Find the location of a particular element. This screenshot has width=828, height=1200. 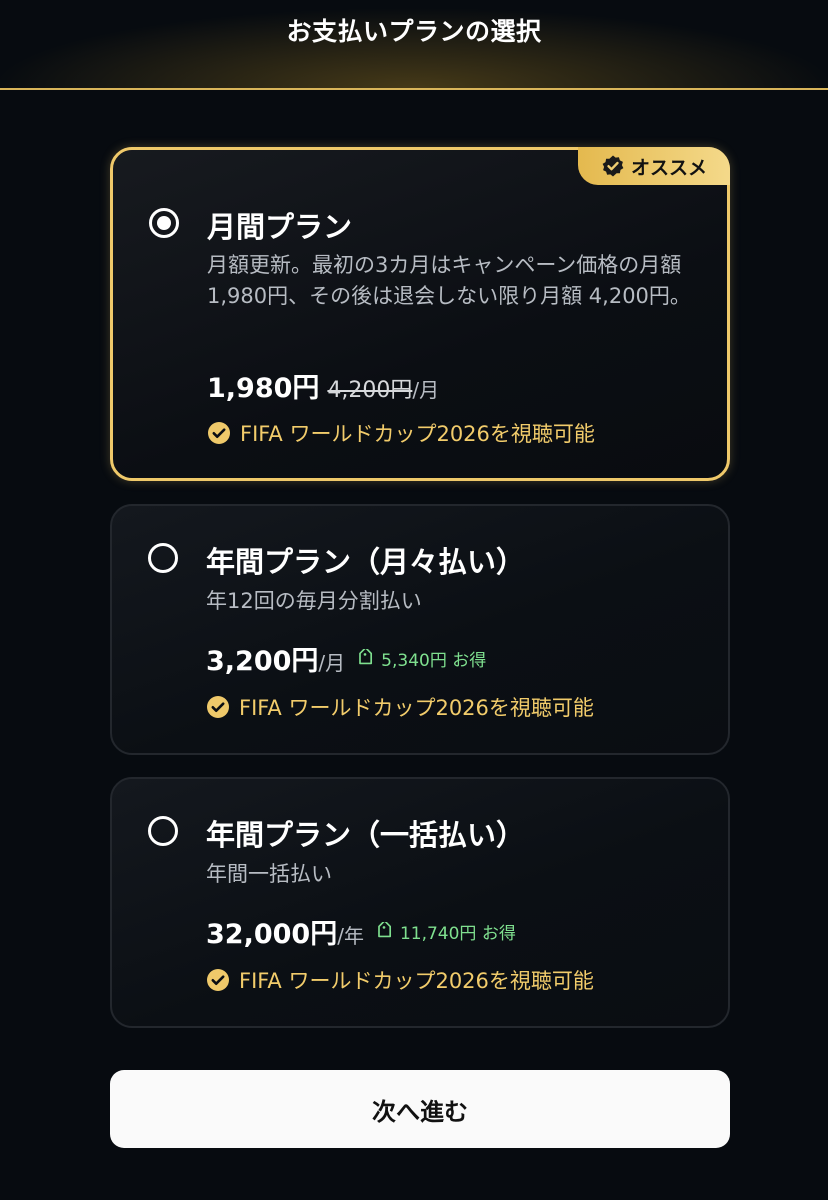

saving-text: 11,740円 お得 is located at coordinates (457, 934).